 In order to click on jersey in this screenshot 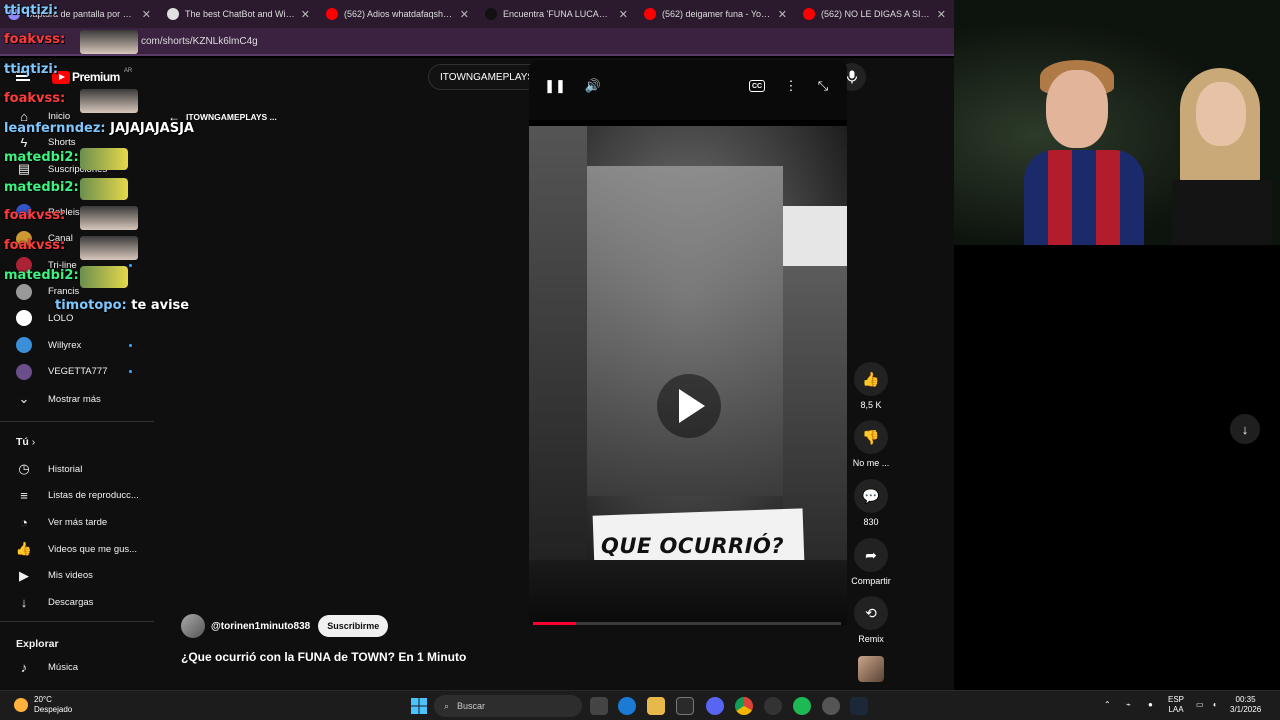, I will do `click(1084, 197)`.